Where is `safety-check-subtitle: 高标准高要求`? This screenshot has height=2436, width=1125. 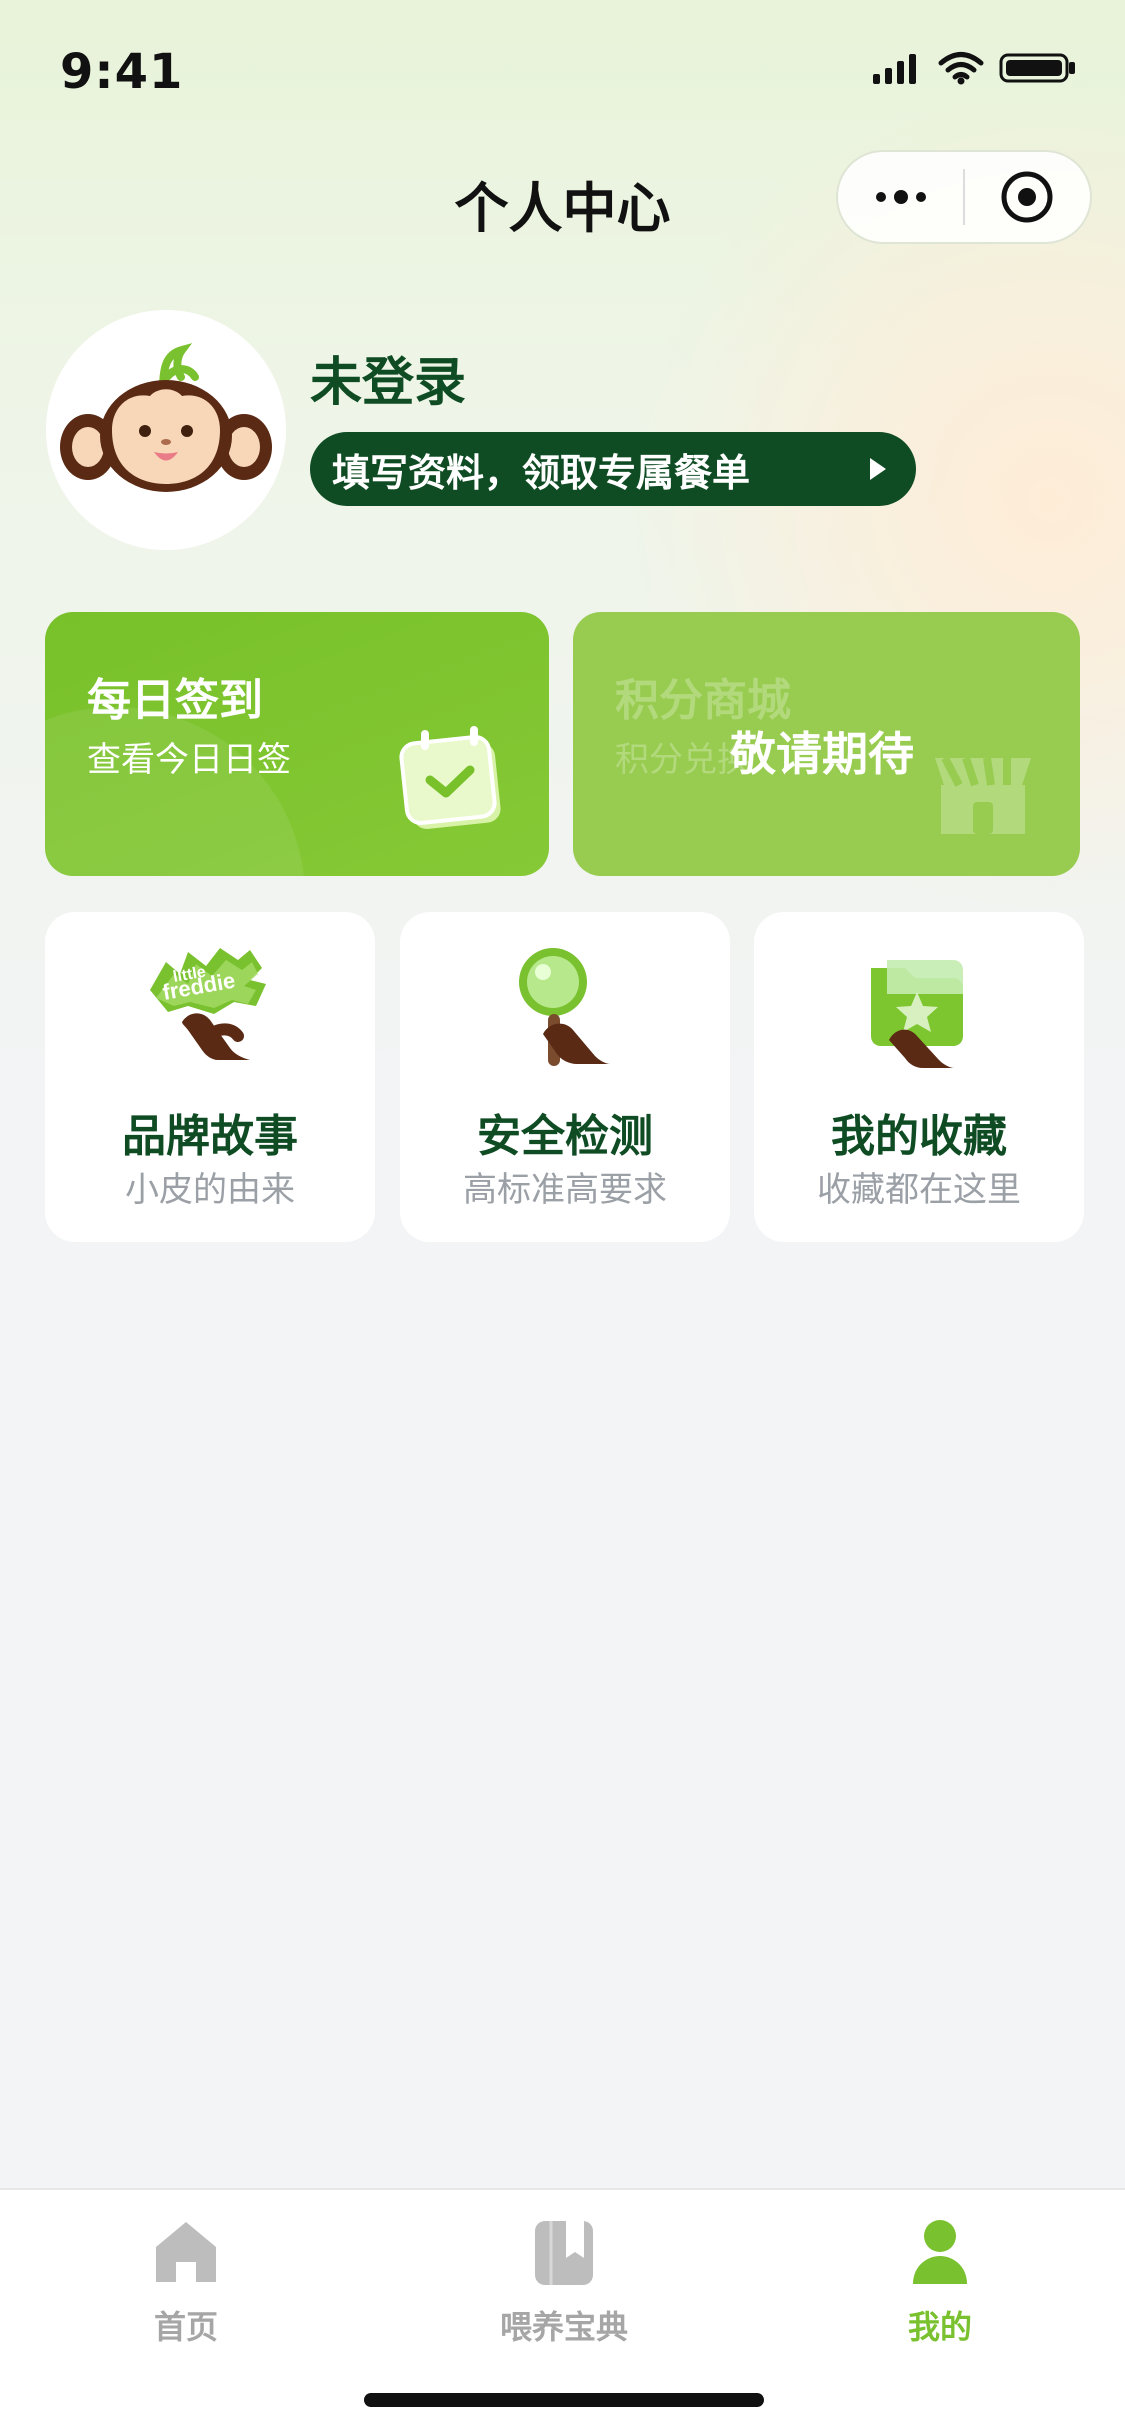
safety-check-subtitle: 高标准高要求 is located at coordinates (565, 1190).